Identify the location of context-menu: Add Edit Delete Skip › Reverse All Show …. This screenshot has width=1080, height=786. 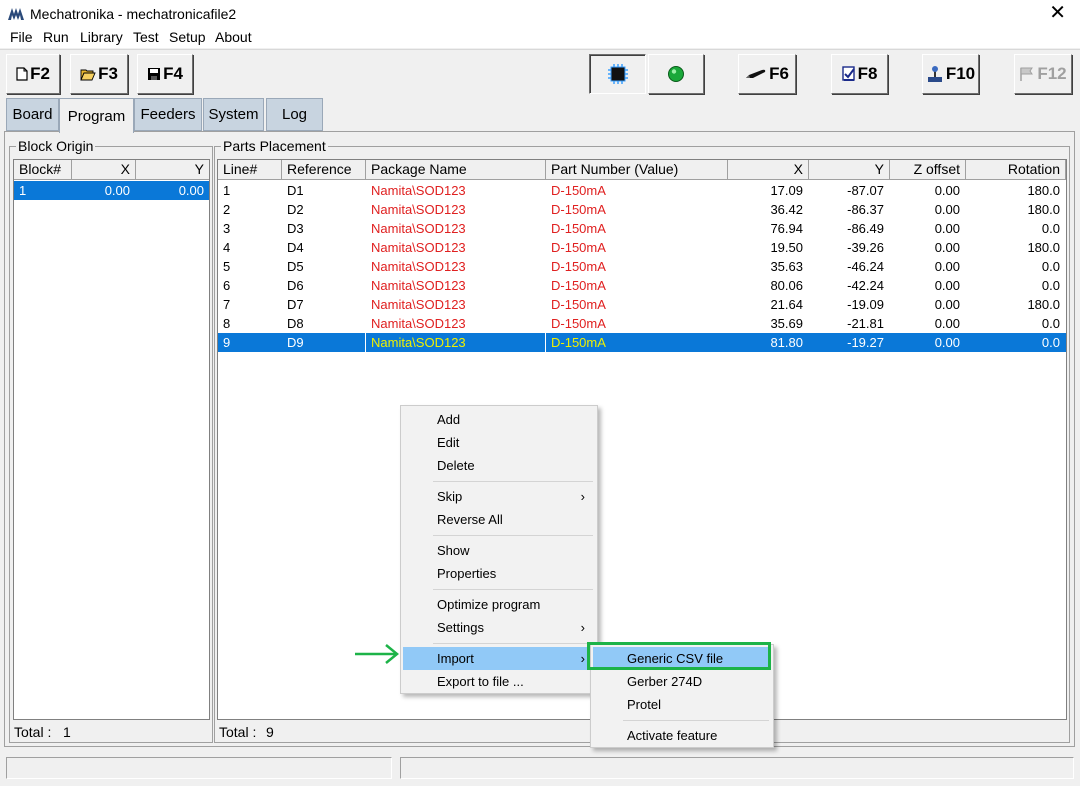
(499, 549).